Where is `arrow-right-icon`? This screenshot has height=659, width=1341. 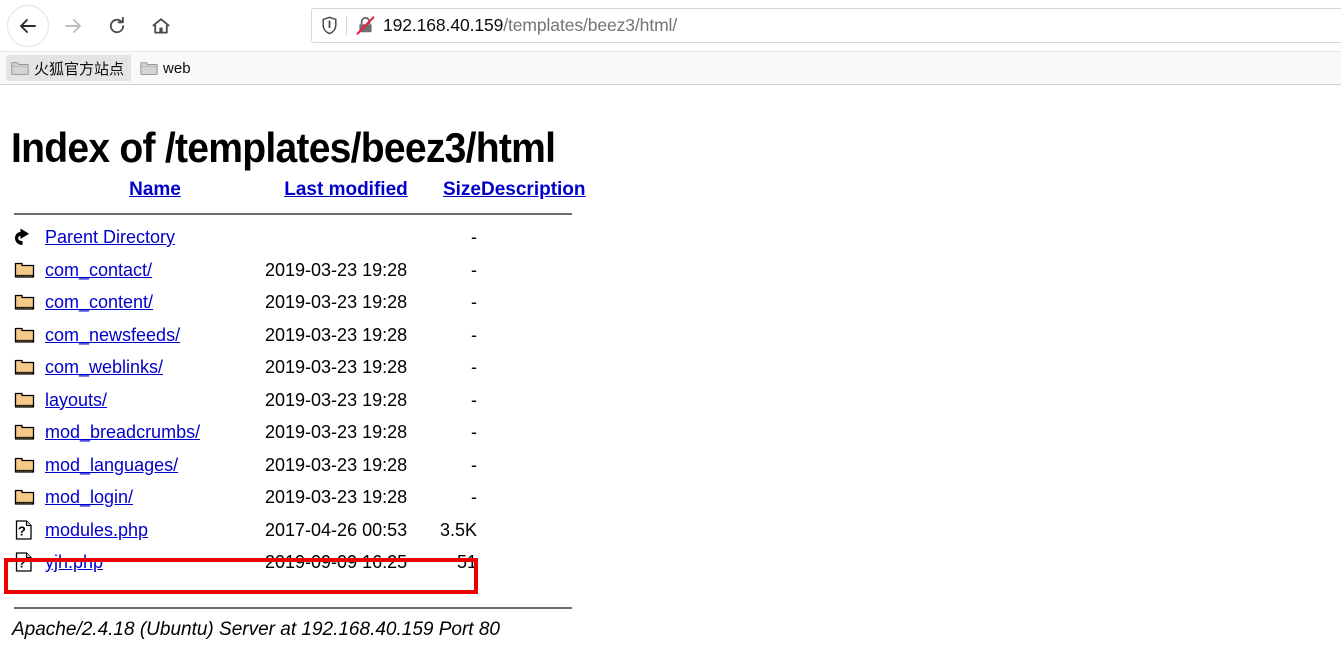 arrow-right-icon is located at coordinates (73, 25).